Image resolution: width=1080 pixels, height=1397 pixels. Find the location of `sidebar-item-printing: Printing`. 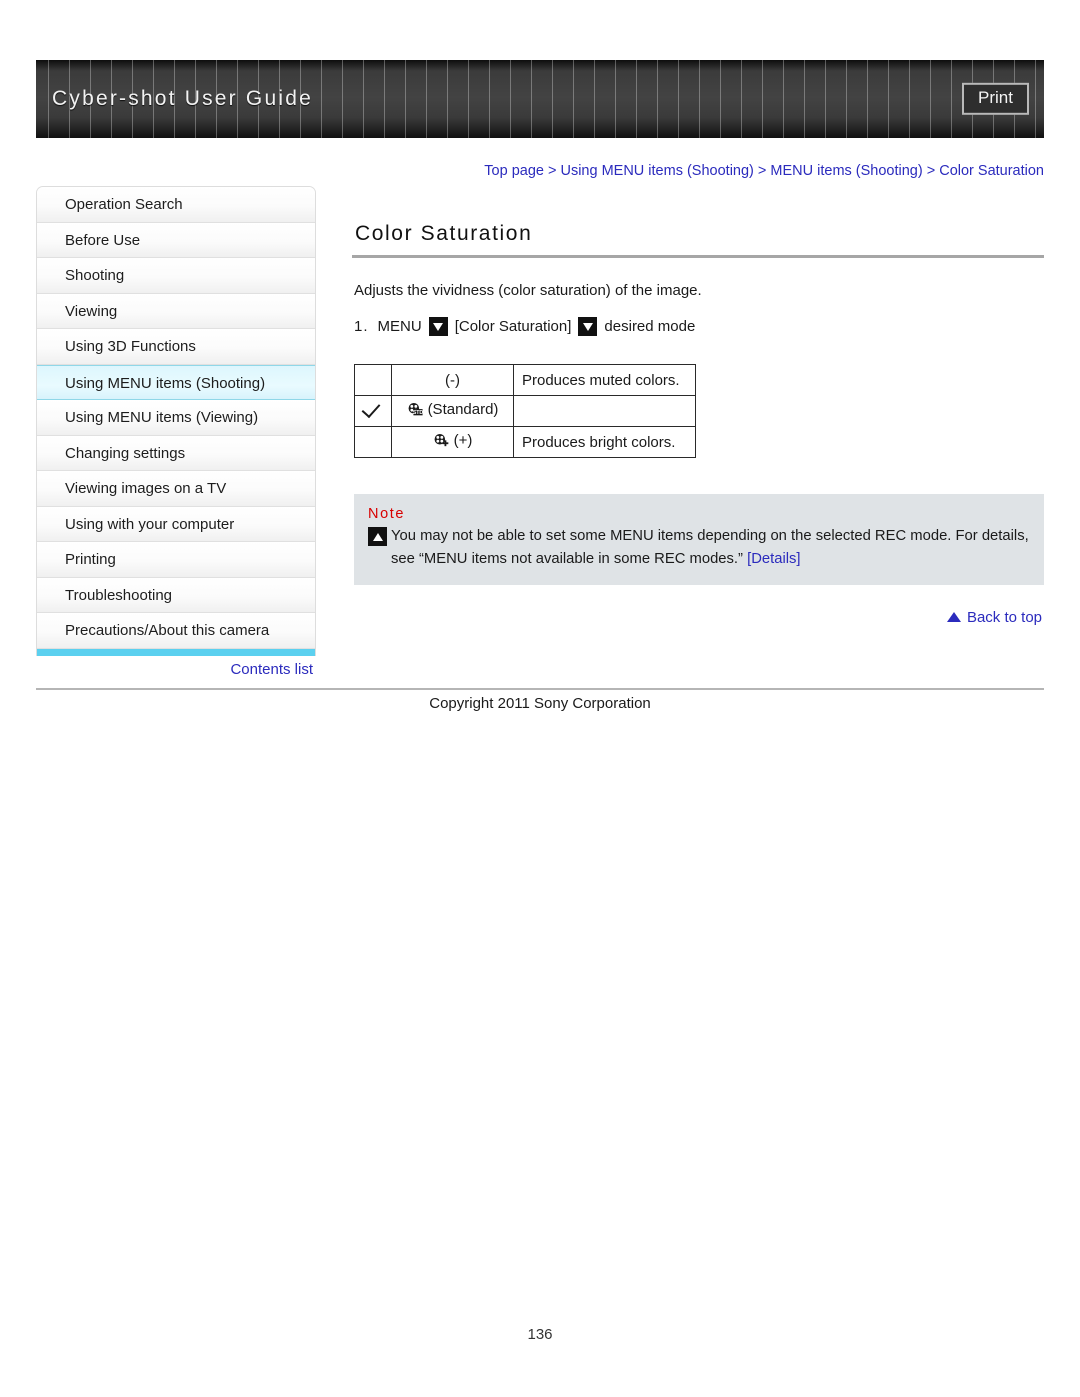

sidebar-item-printing: Printing is located at coordinates (176, 560).